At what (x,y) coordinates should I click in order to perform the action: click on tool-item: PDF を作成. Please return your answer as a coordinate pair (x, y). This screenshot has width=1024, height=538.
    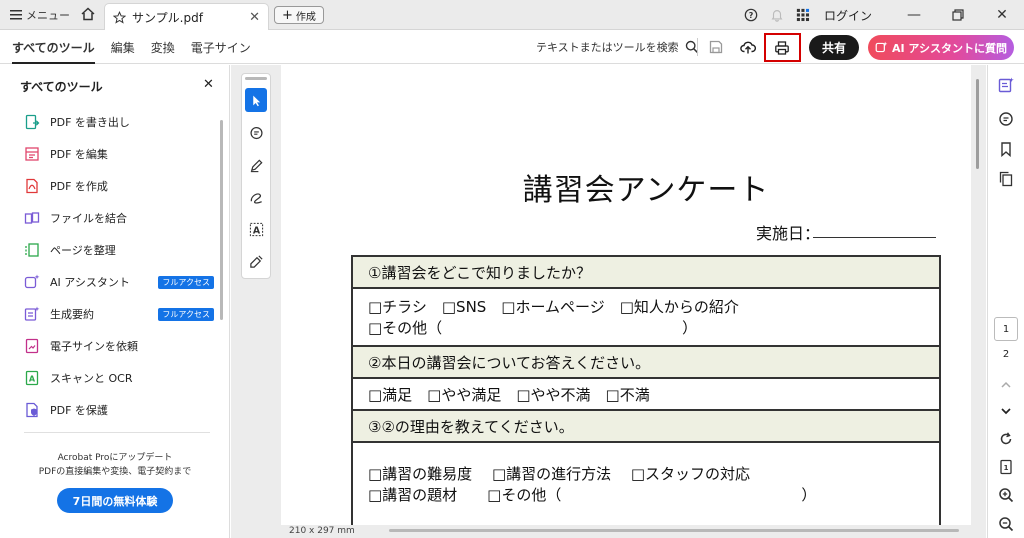
    Looking at the image, I should click on (119, 186).